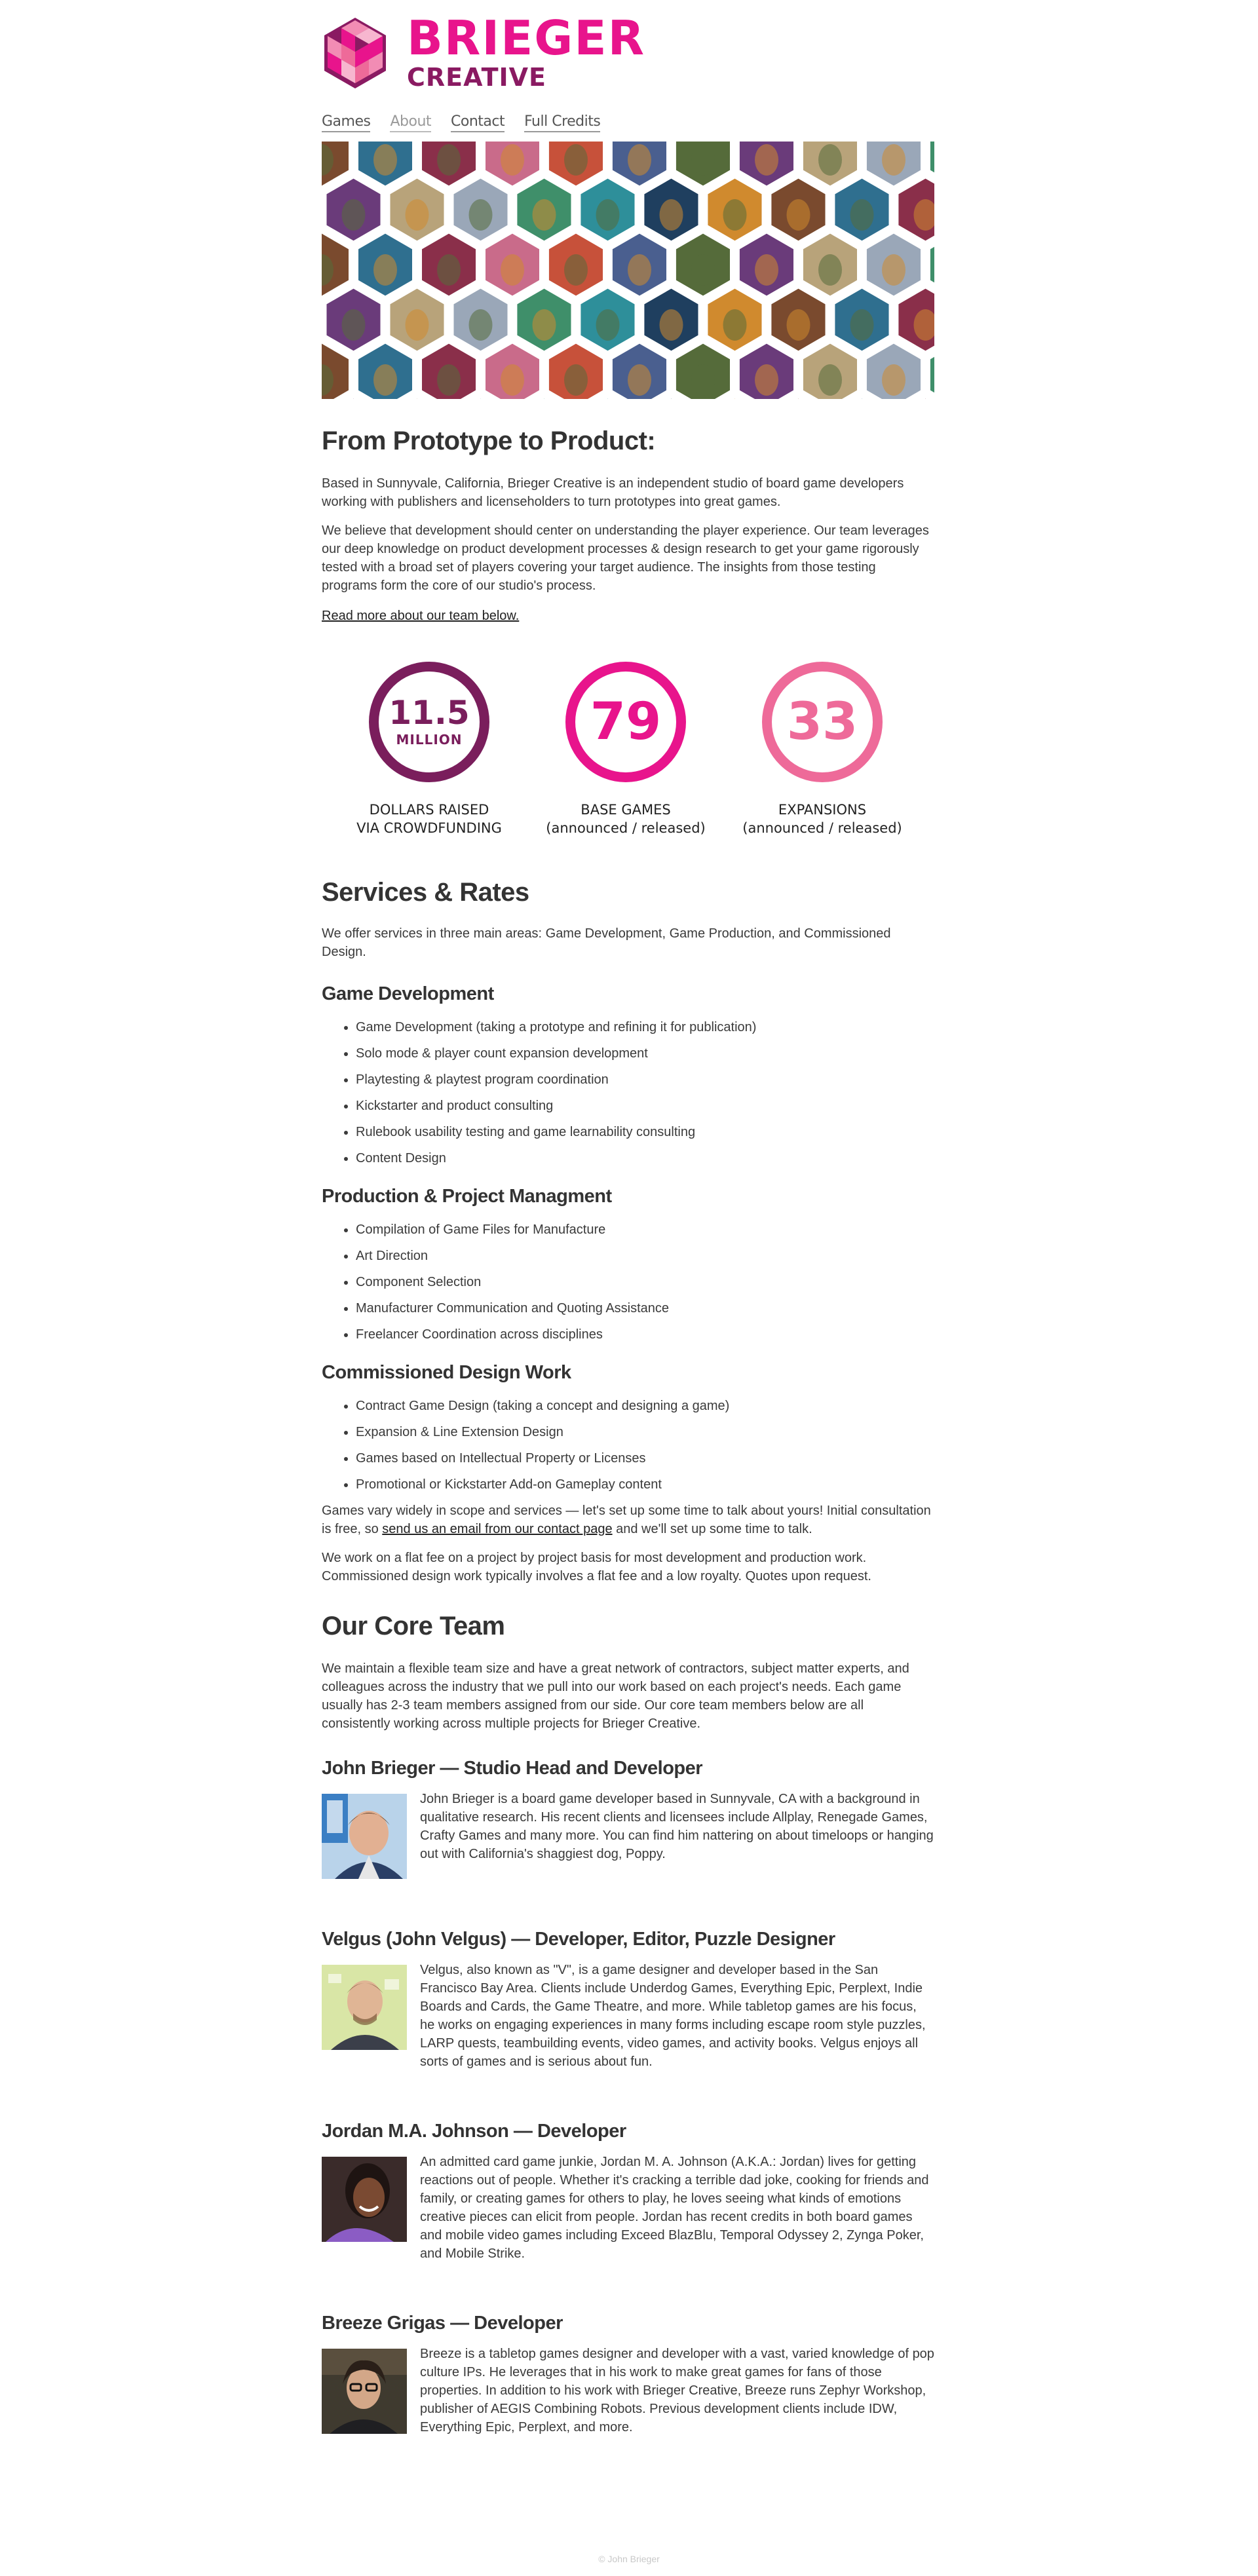 The width and height of the screenshot is (1258, 2576). Describe the element at coordinates (645, 1106) in the screenshot. I see `list-item: Kickstarter and product consulting` at that location.